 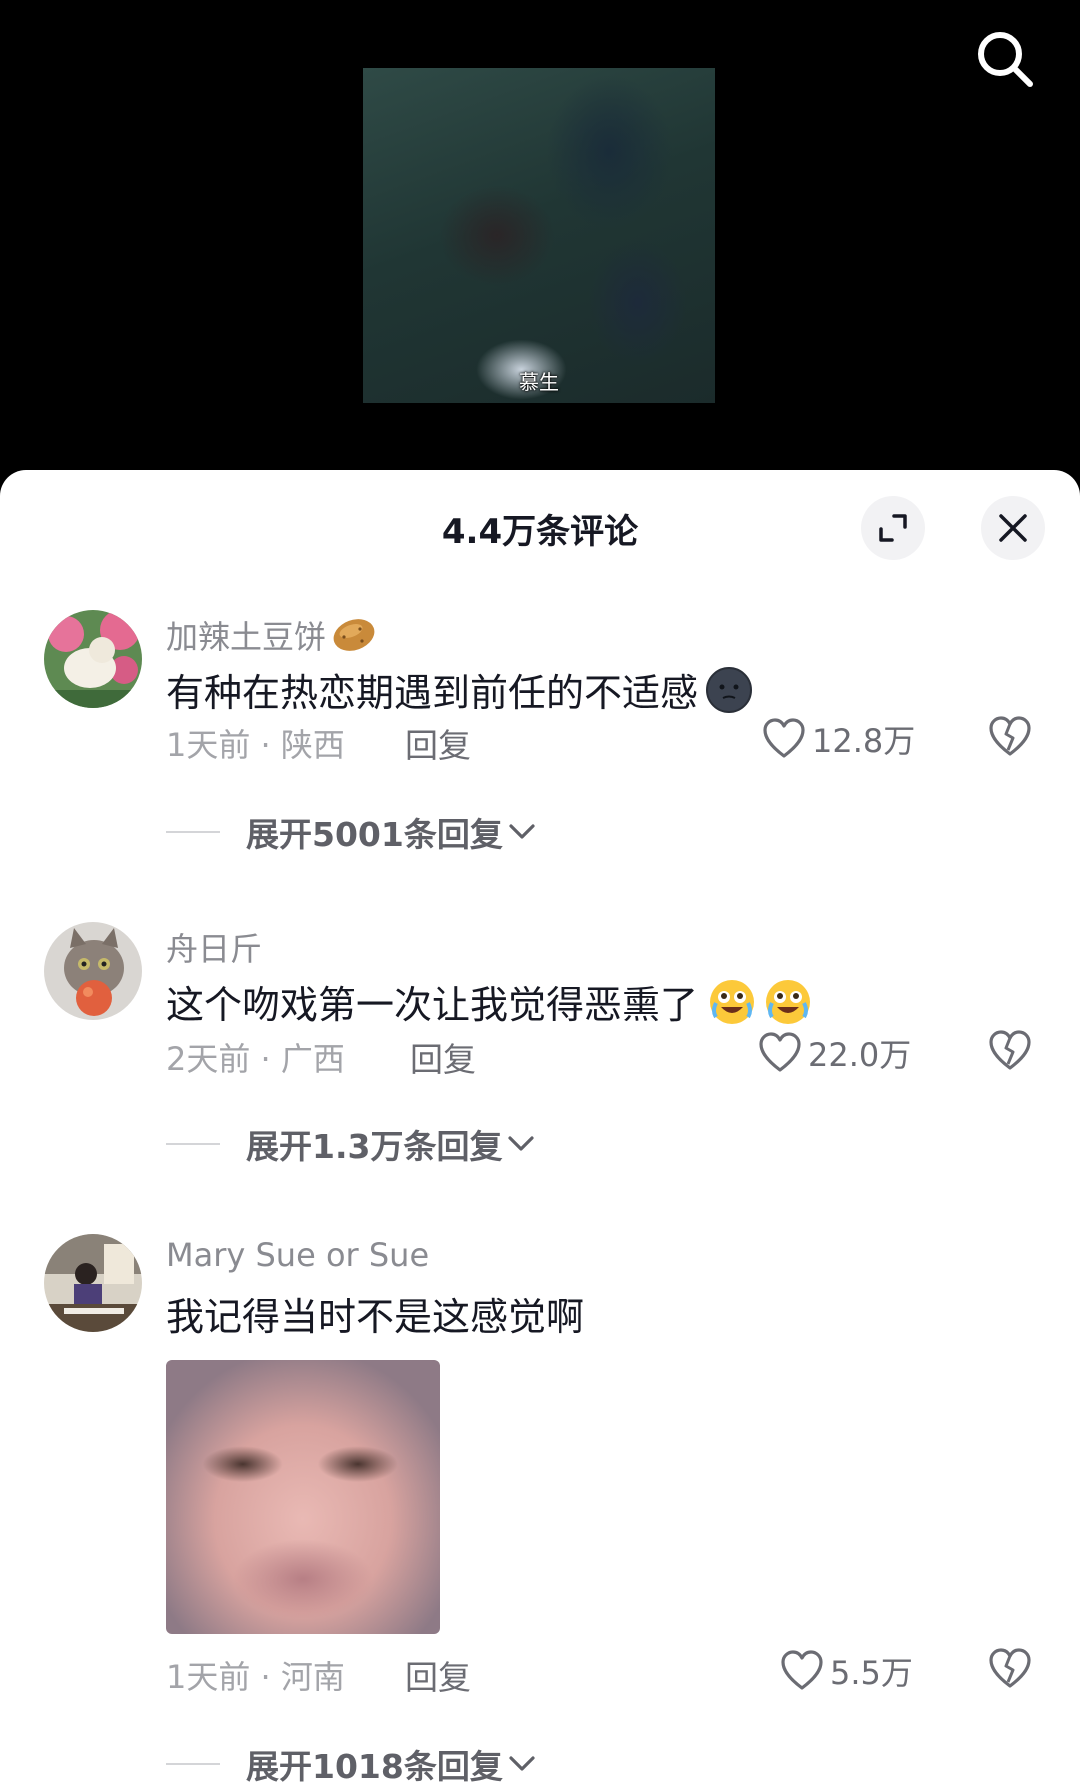 What do you see at coordinates (539, 382) in the screenshot?
I see `video-subtitle: 慕生` at bounding box center [539, 382].